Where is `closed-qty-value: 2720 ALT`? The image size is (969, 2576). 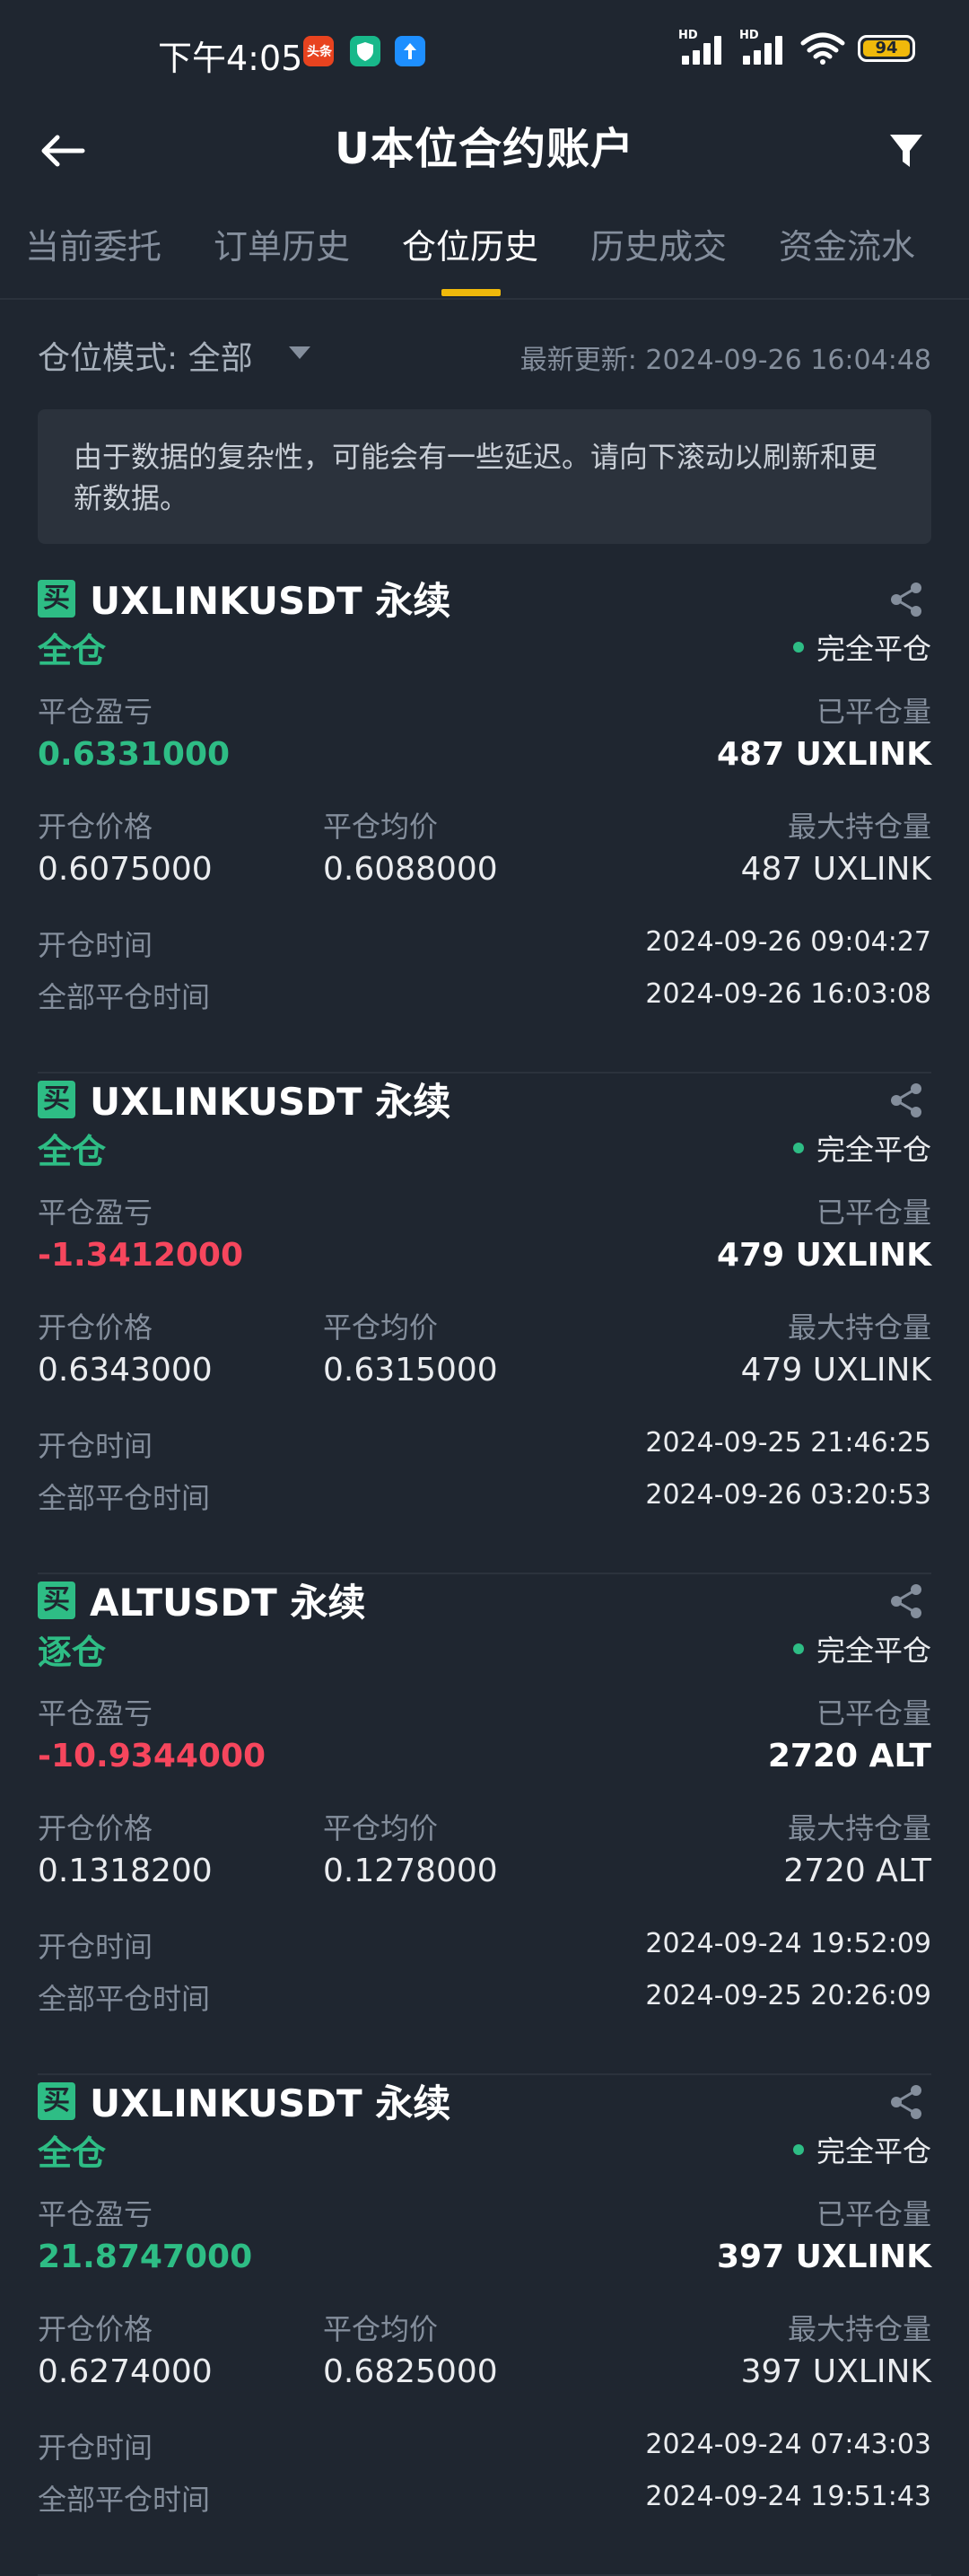 closed-qty-value: 2720 ALT is located at coordinates (849, 1756).